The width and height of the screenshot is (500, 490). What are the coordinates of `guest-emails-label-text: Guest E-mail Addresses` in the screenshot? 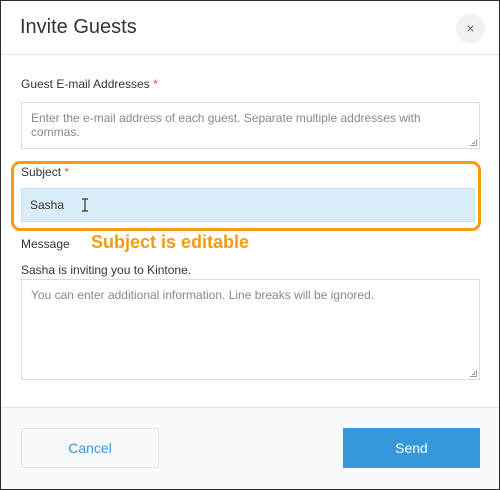 It's located at (85, 84).